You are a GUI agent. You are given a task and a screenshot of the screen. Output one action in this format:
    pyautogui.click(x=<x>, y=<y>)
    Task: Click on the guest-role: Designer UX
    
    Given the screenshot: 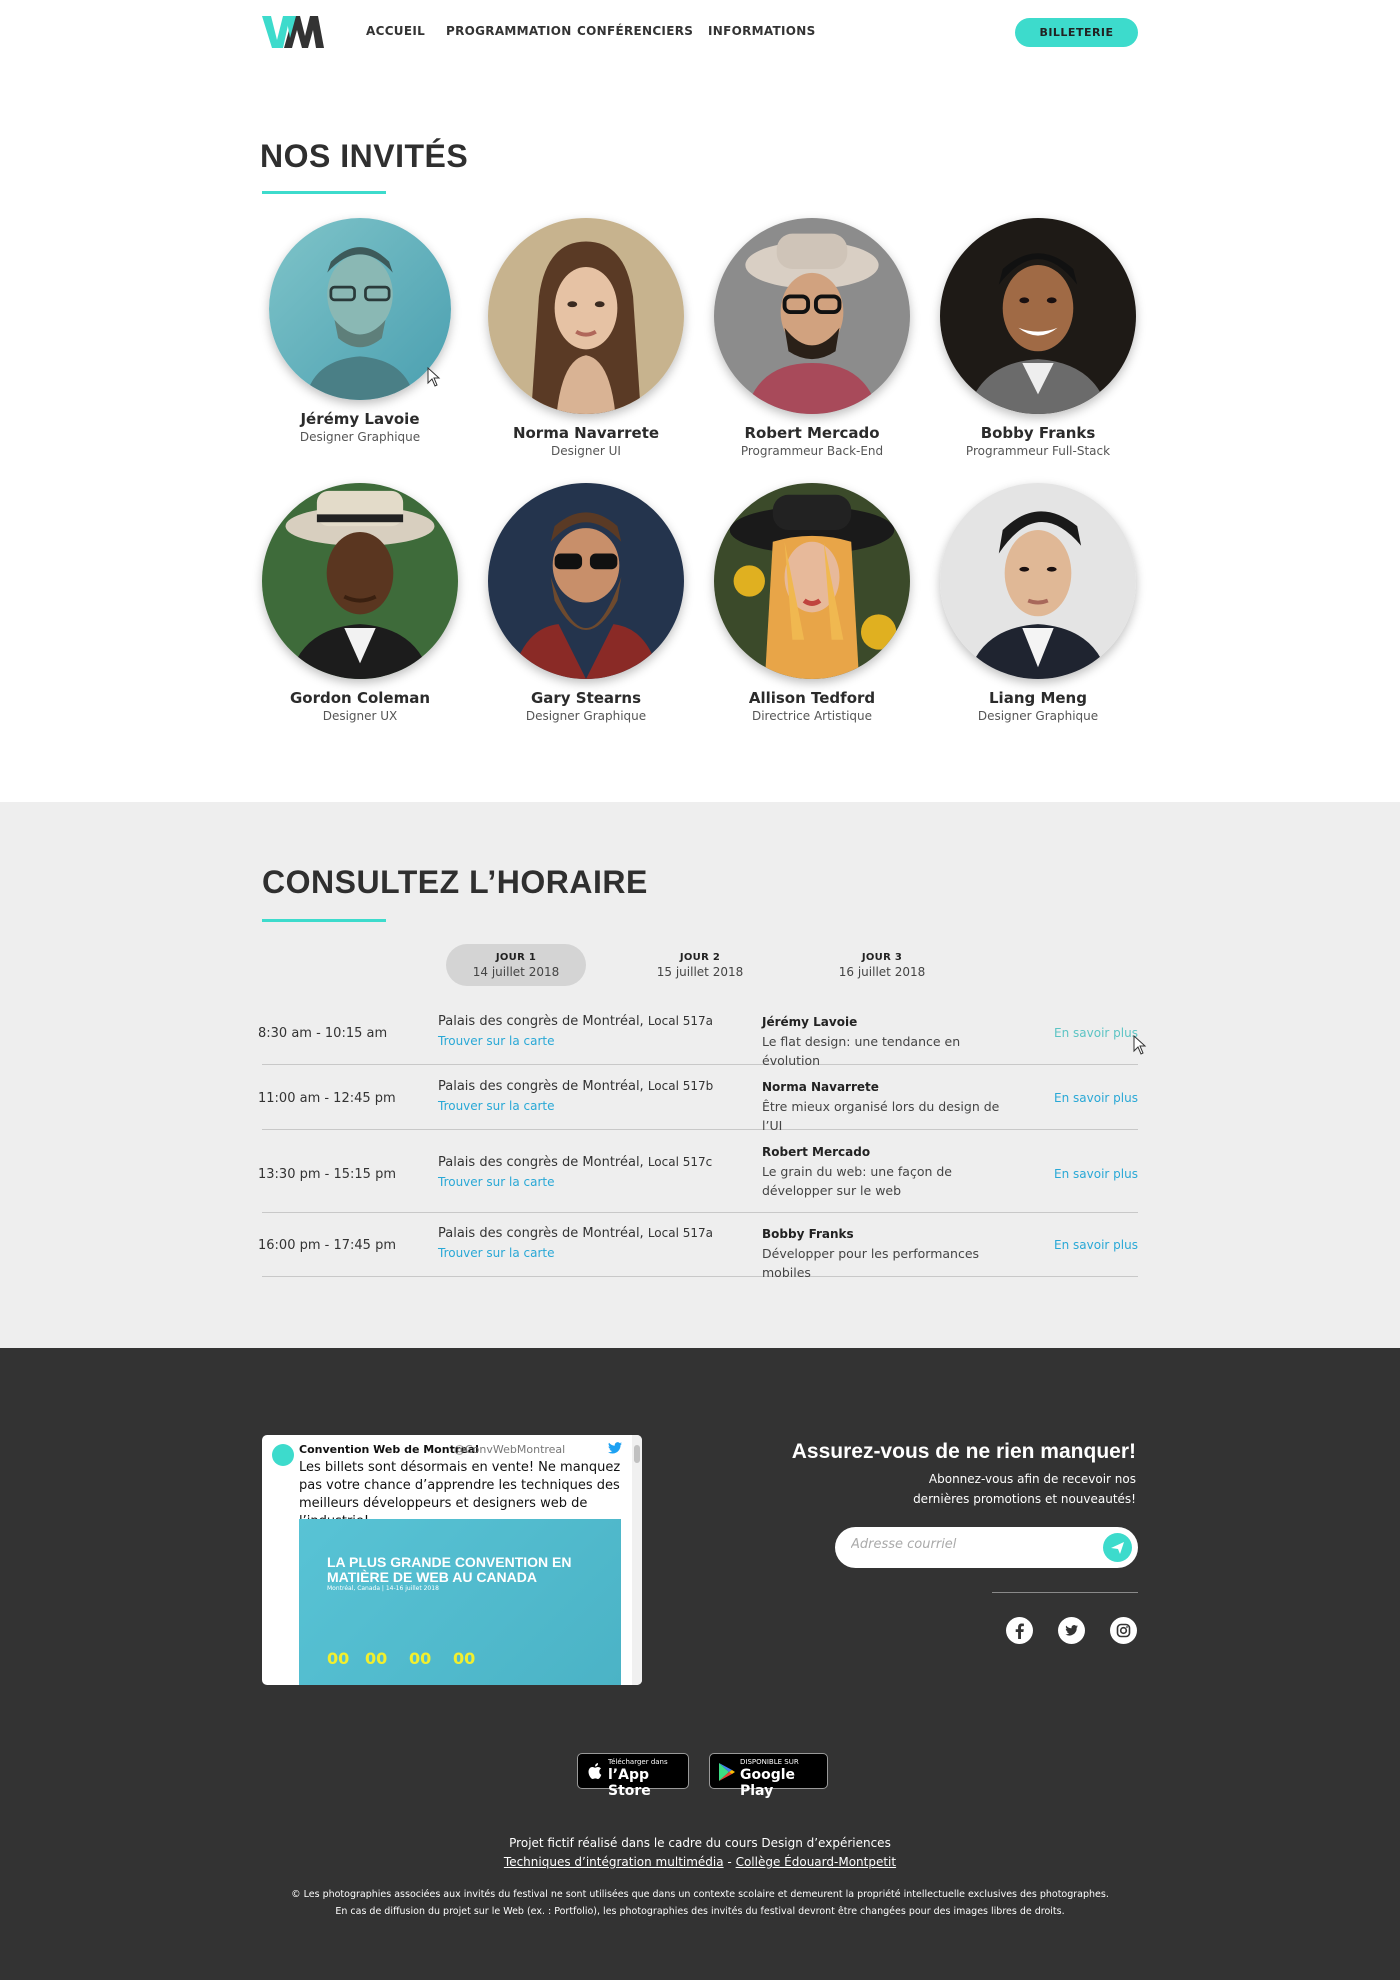 What is the action you would take?
    pyautogui.click(x=360, y=716)
    